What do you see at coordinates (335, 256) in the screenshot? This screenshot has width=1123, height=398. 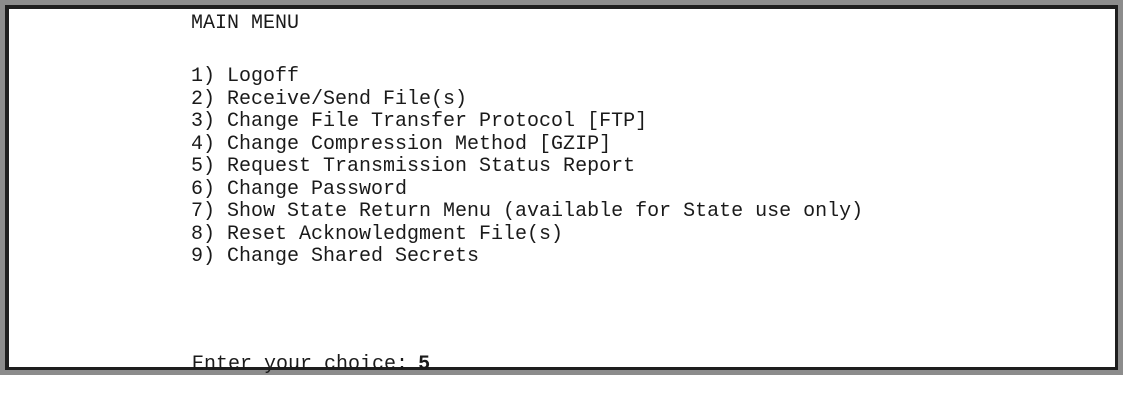 I see `menu-item-change-shared-secrets: 9) Change Shared Secrets` at bounding box center [335, 256].